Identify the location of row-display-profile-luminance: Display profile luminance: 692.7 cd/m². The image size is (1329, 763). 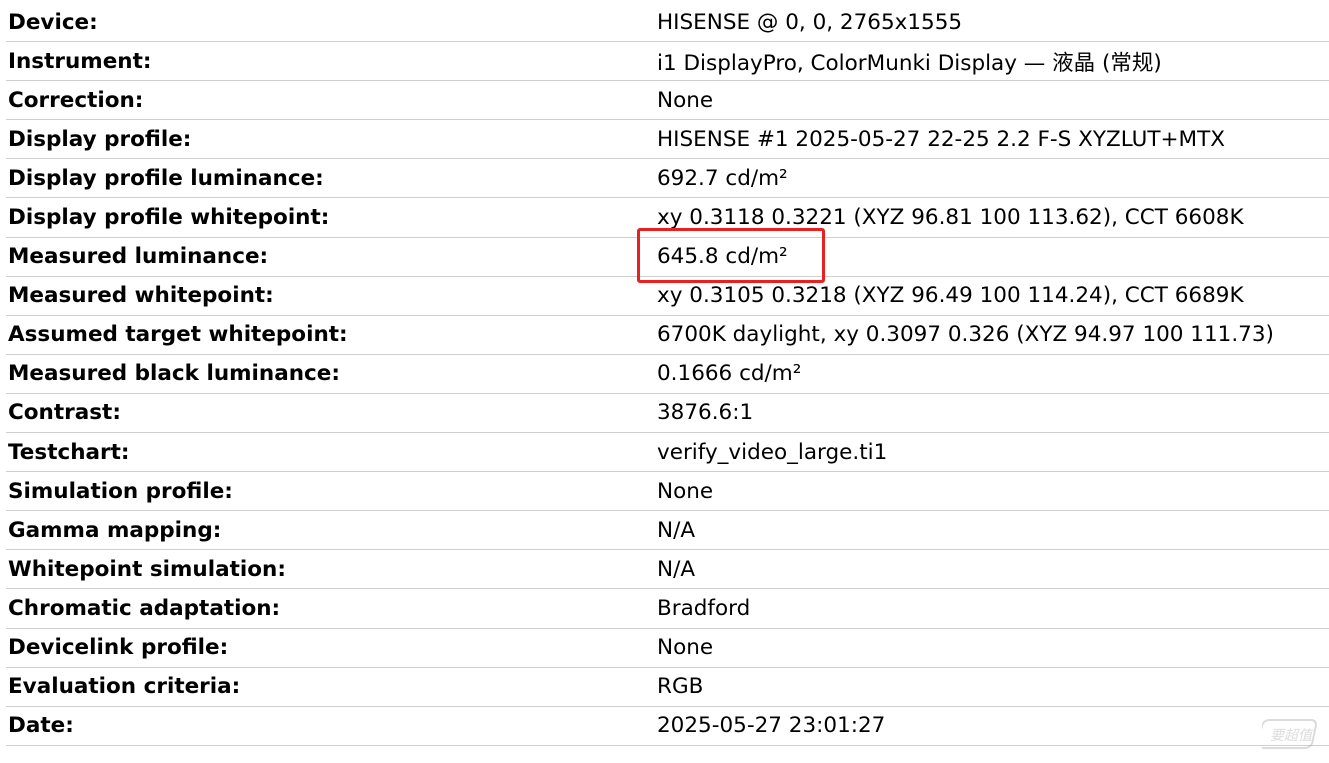
(667, 179).